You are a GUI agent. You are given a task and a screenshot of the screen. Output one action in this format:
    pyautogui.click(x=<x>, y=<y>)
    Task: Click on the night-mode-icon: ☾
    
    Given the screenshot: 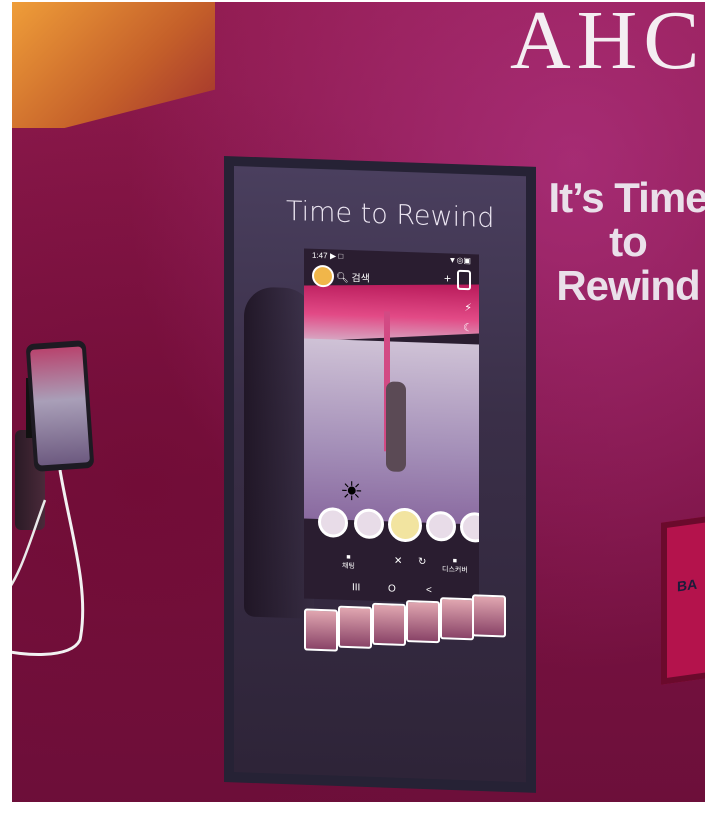 What is the action you would take?
    pyautogui.click(x=468, y=328)
    